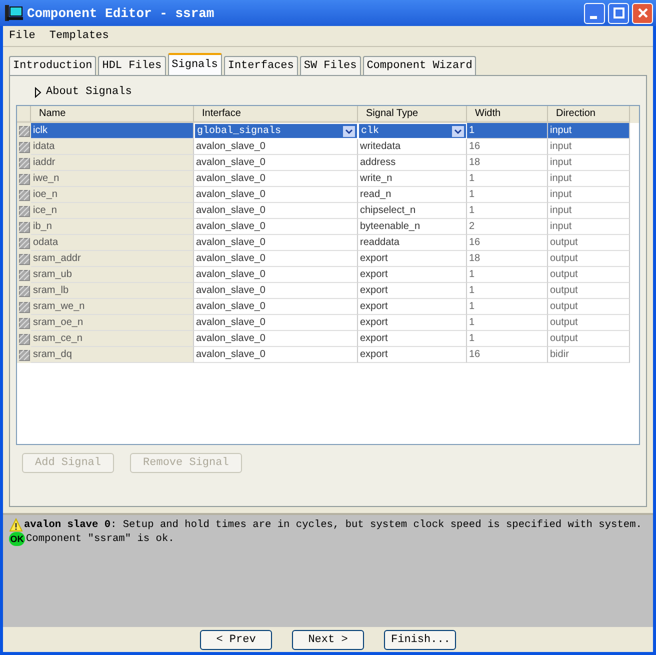  What do you see at coordinates (328, 291) in the screenshot?
I see `table-row: sram_lb avalon_slave_0 export 1 output` at bounding box center [328, 291].